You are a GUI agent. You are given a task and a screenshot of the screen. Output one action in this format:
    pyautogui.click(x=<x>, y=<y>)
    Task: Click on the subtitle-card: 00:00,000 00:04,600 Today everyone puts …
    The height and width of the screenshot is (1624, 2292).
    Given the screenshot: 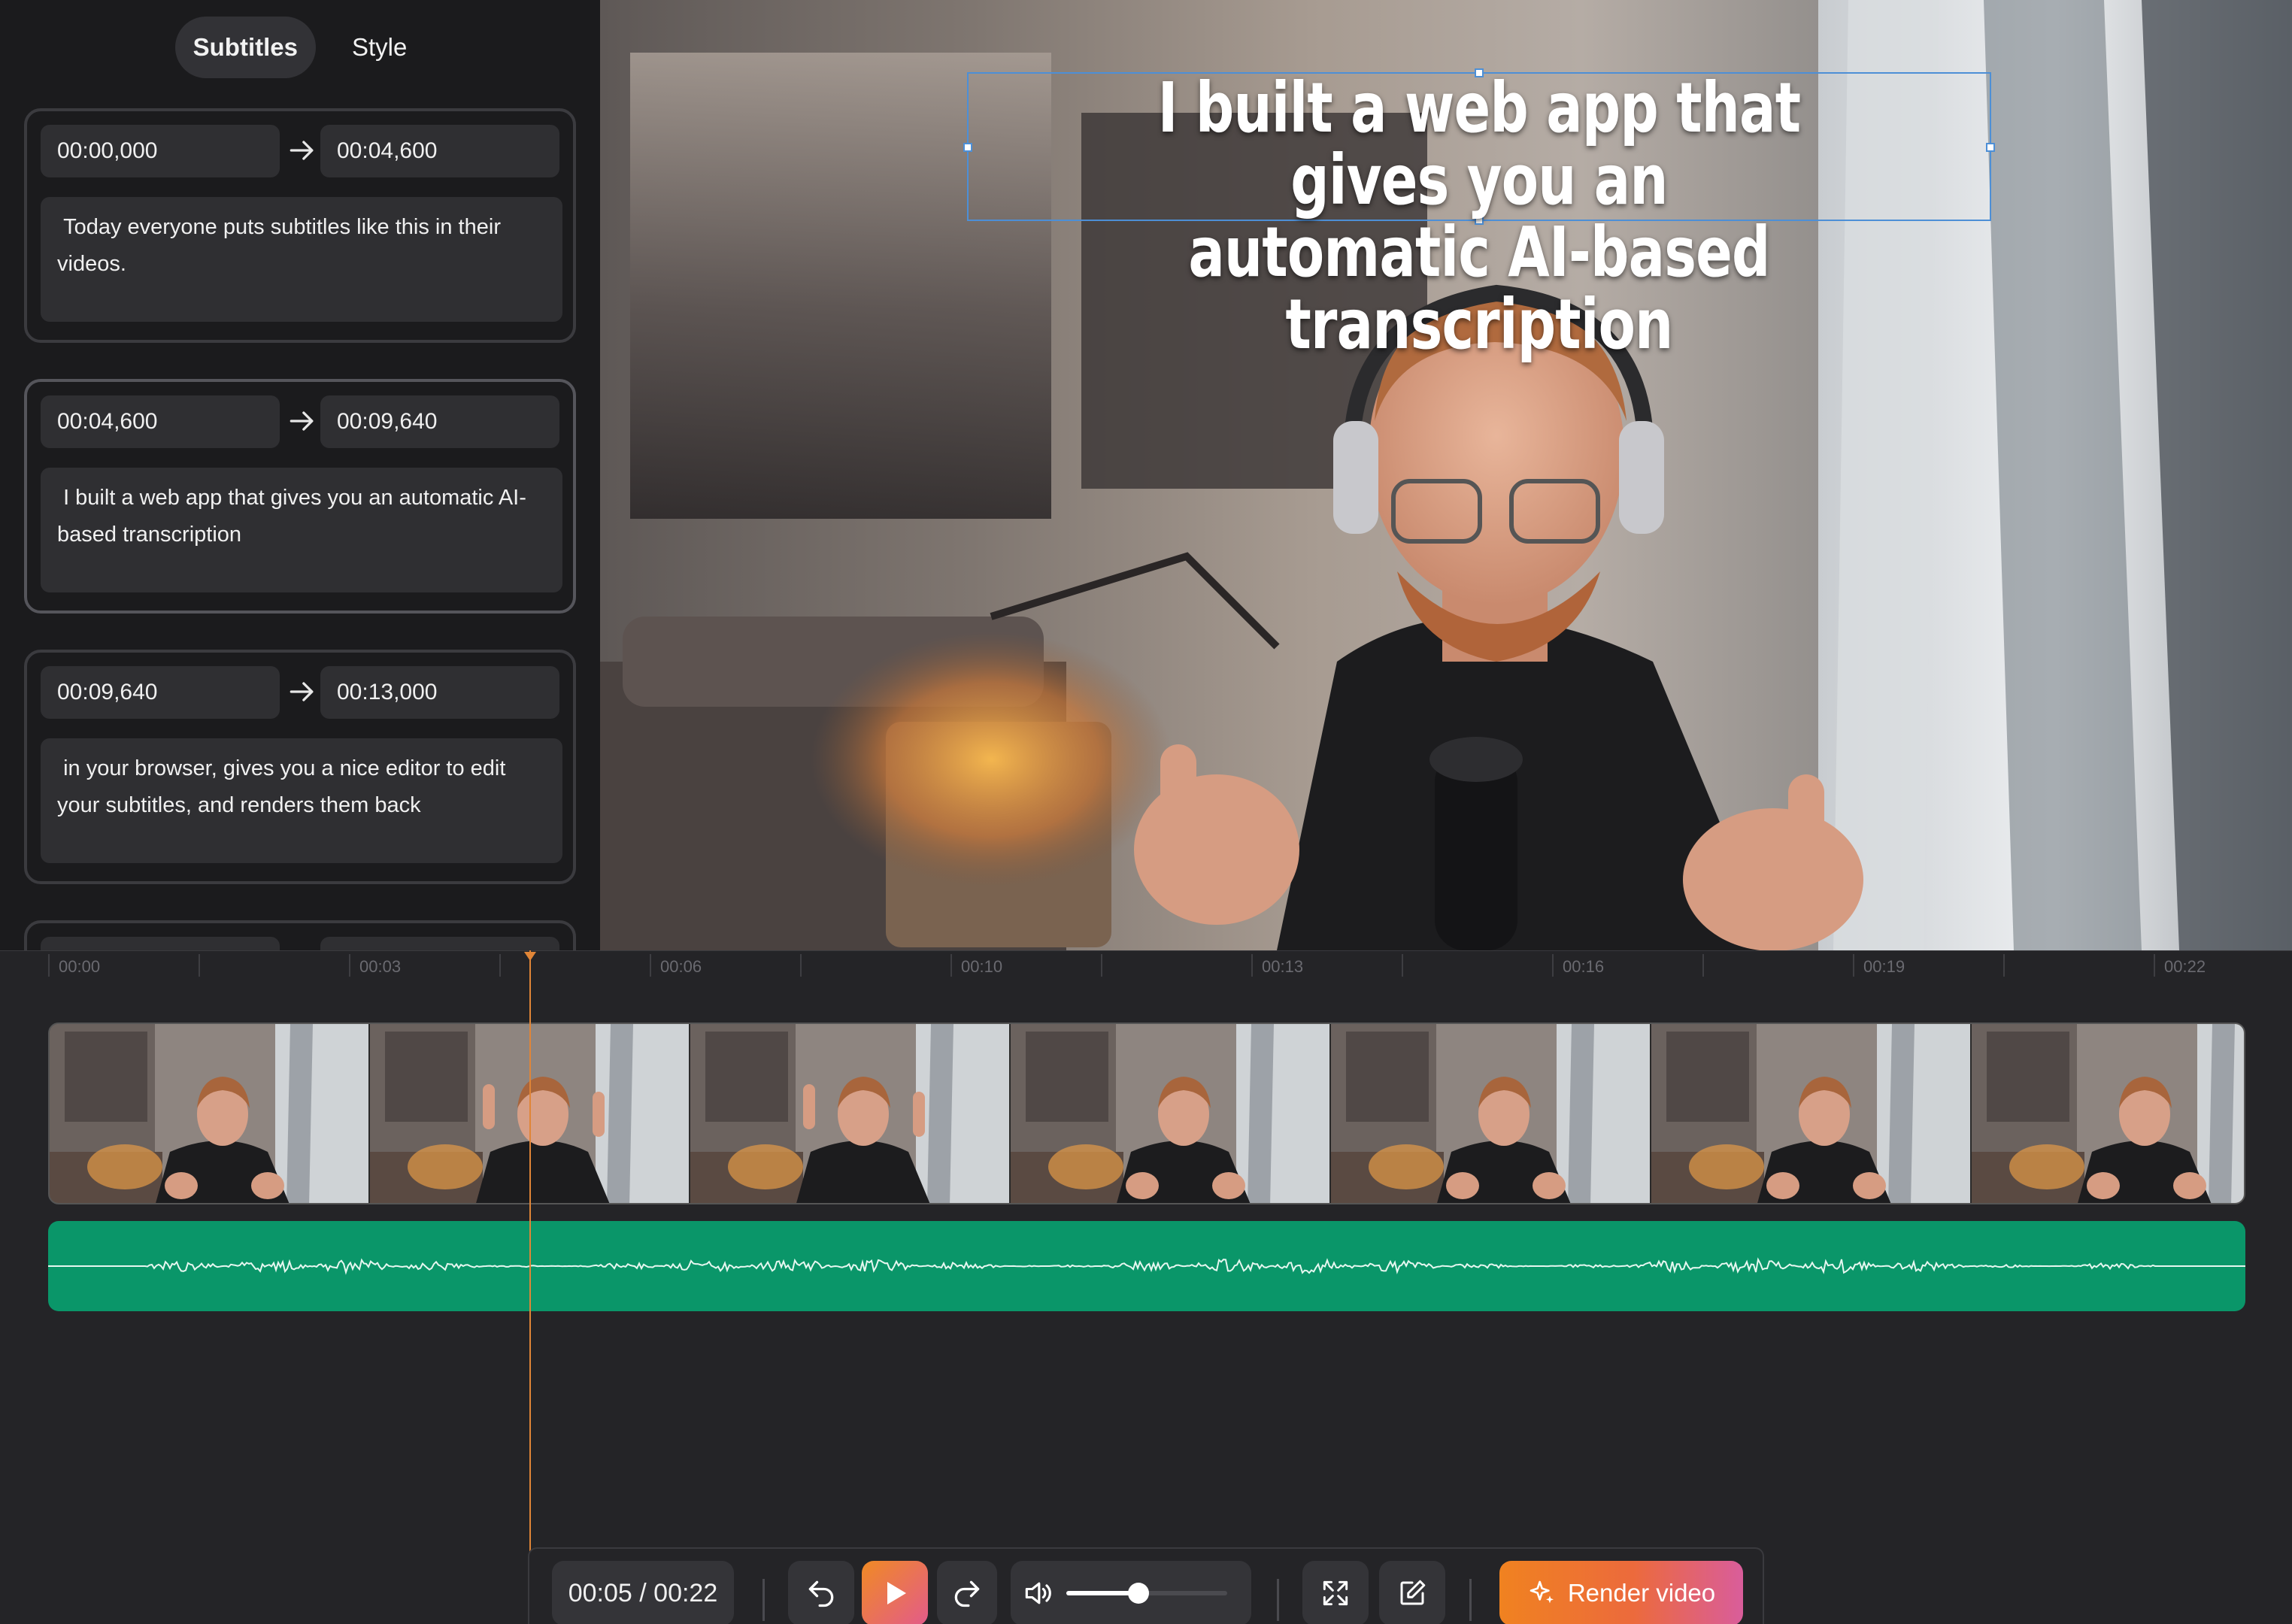 What is the action you would take?
    pyautogui.click(x=300, y=225)
    